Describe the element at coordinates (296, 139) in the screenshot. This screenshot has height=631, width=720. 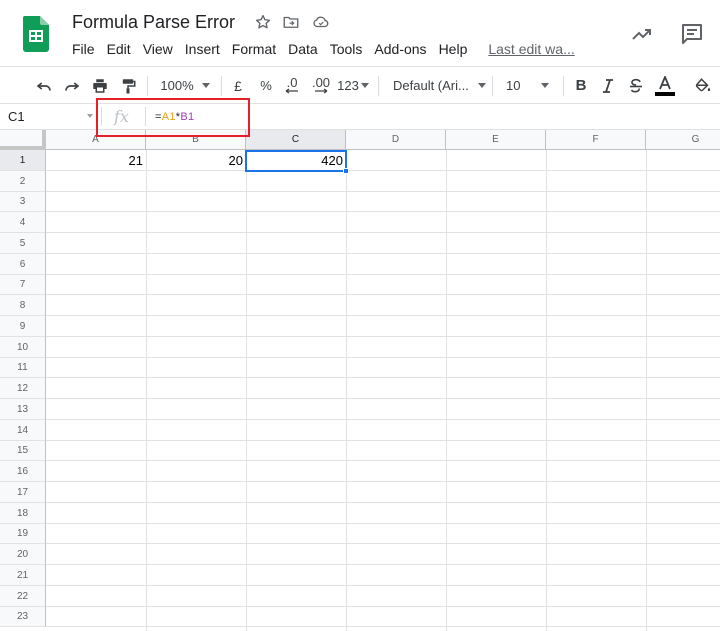
I see `column-header-c: C` at that location.